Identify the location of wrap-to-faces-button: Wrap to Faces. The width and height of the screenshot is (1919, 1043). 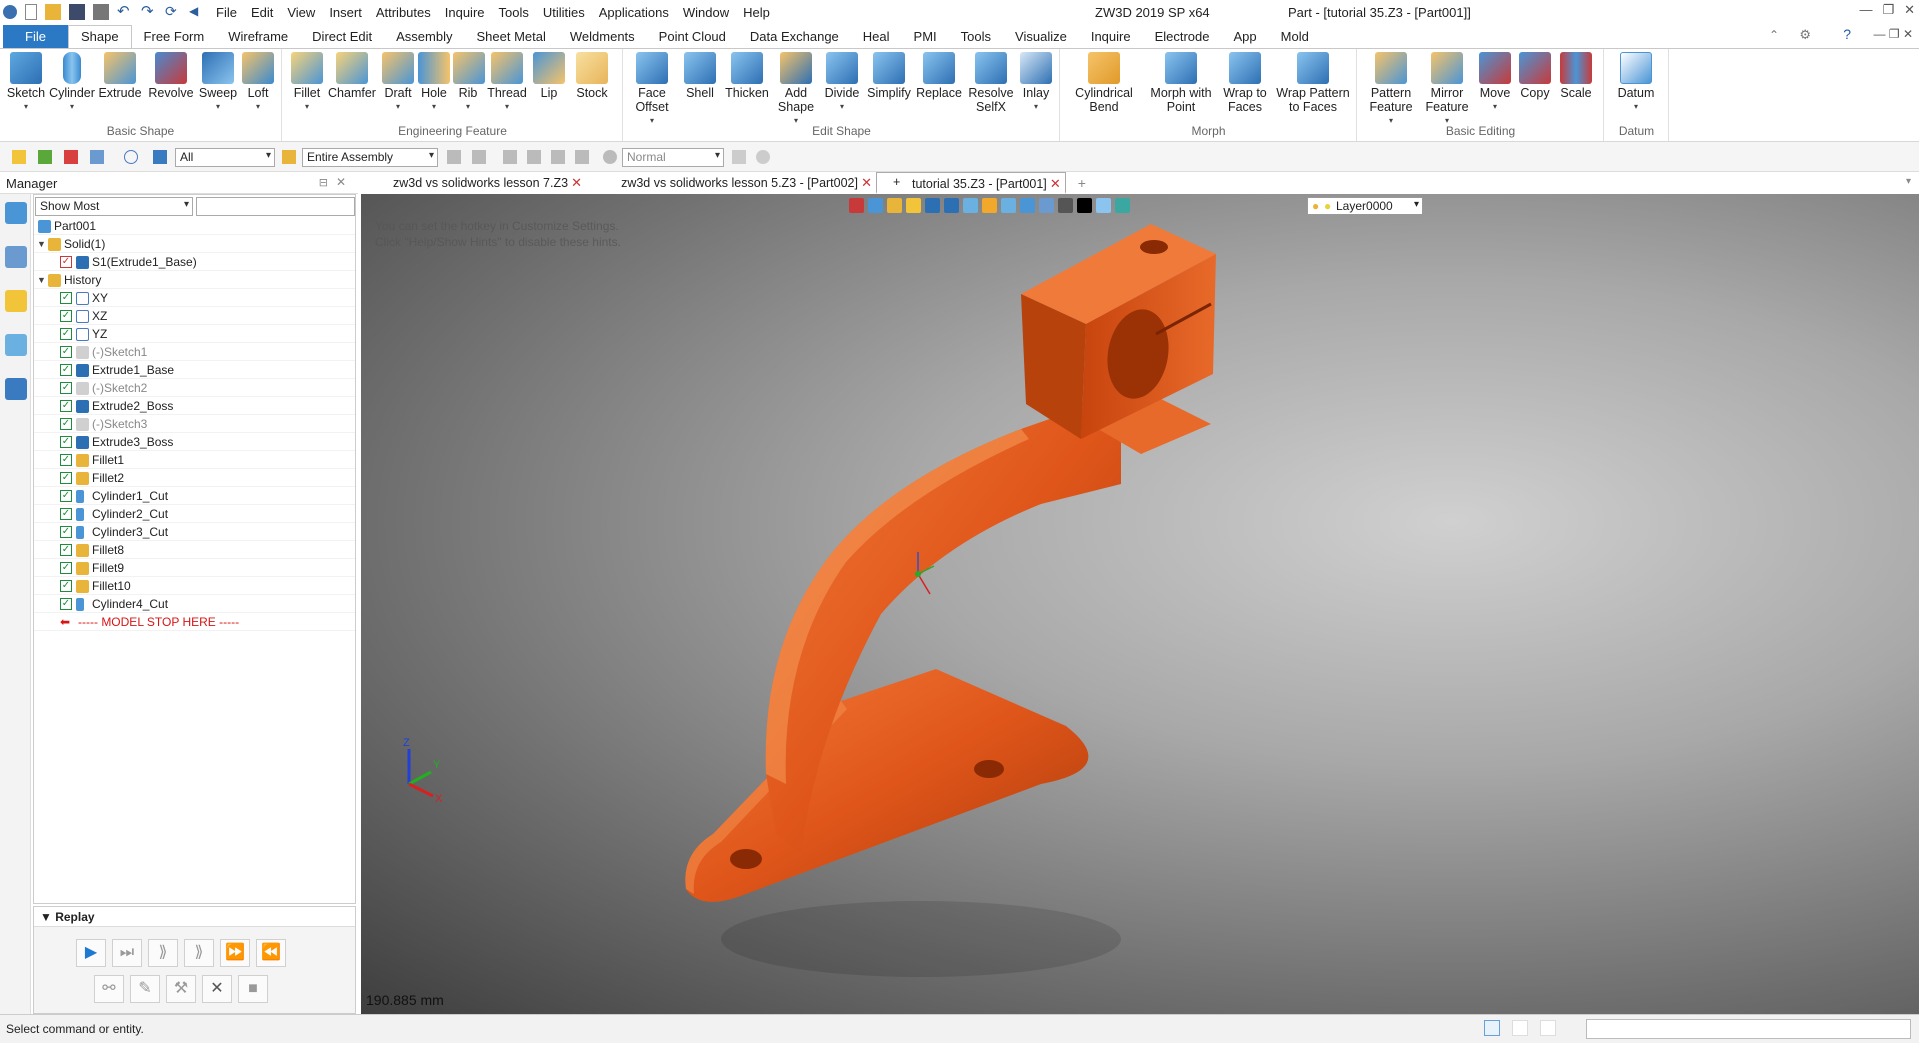
(1245, 83).